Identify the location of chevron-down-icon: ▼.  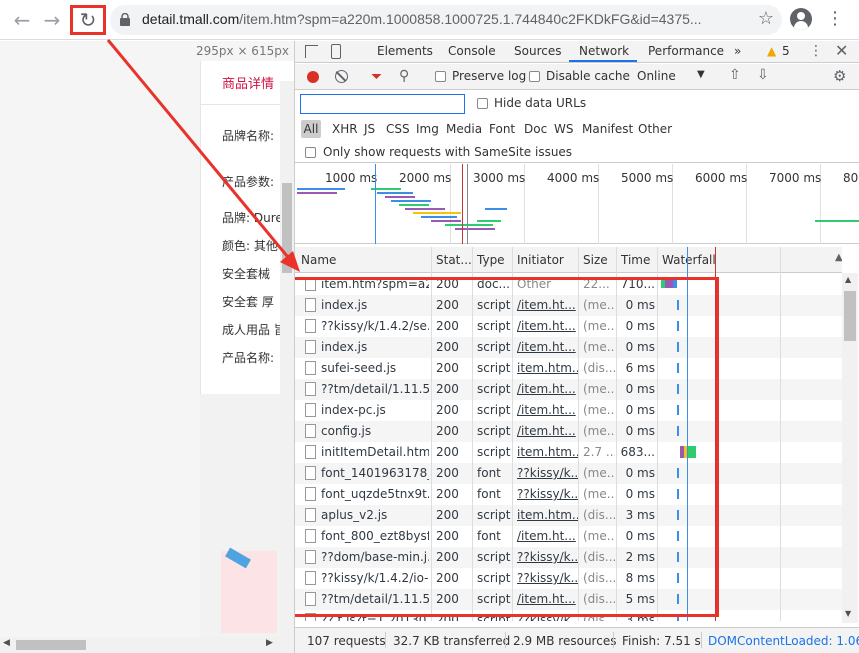
(701, 74).